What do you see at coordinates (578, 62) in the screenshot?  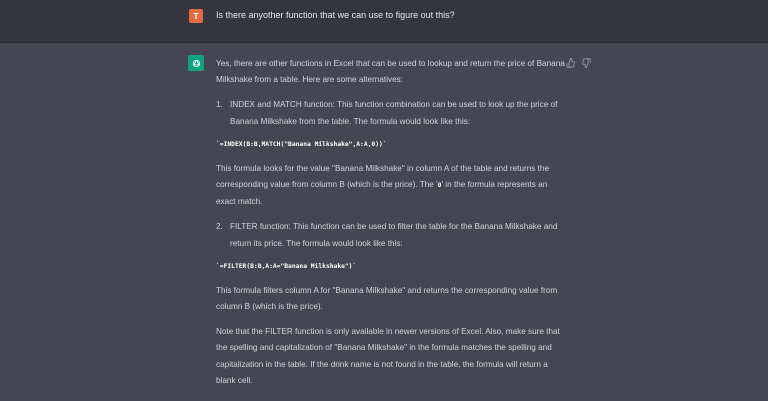 I see `feedback-controls` at bounding box center [578, 62].